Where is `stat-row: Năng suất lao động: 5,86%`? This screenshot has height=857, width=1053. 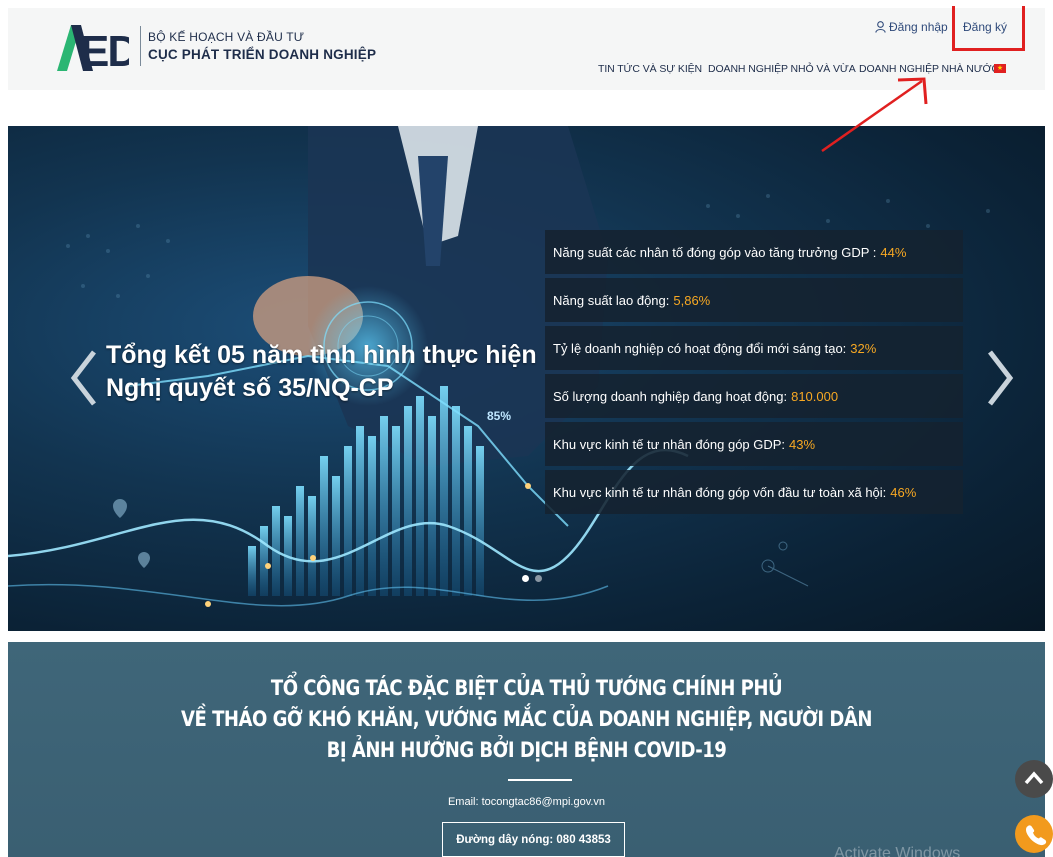
stat-row: Năng suất lao động: 5,86% is located at coordinates (754, 300).